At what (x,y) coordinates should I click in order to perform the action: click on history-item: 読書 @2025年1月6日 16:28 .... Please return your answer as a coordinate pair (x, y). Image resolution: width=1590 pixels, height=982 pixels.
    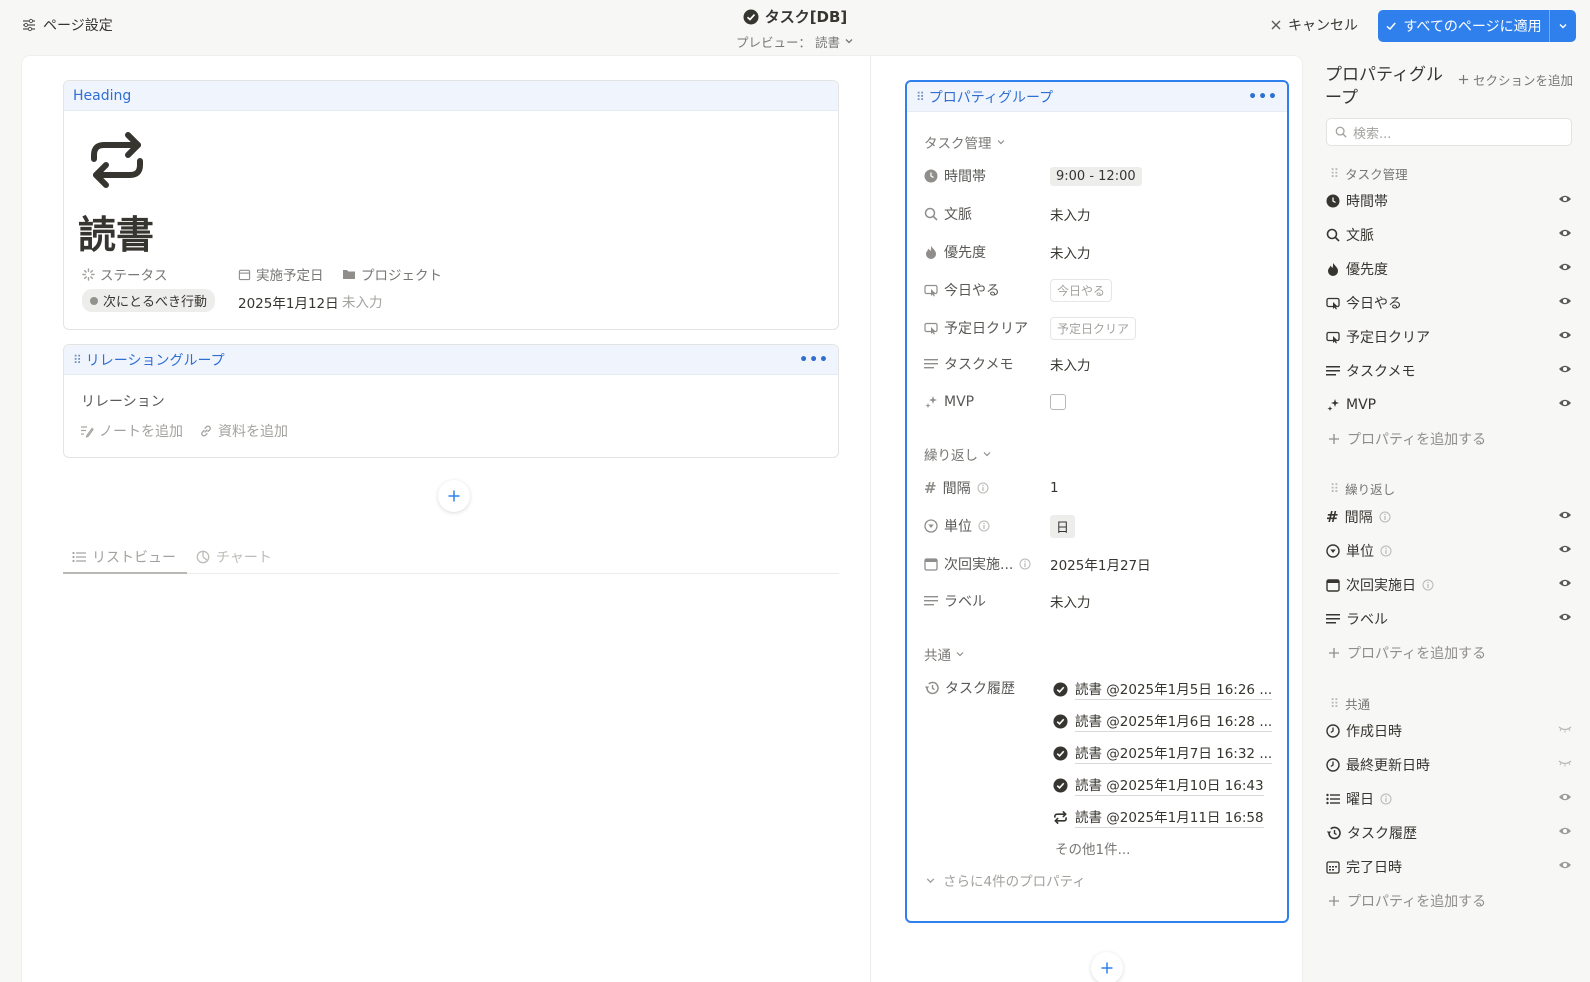
    Looking at the image, I should click on (1163, 721).